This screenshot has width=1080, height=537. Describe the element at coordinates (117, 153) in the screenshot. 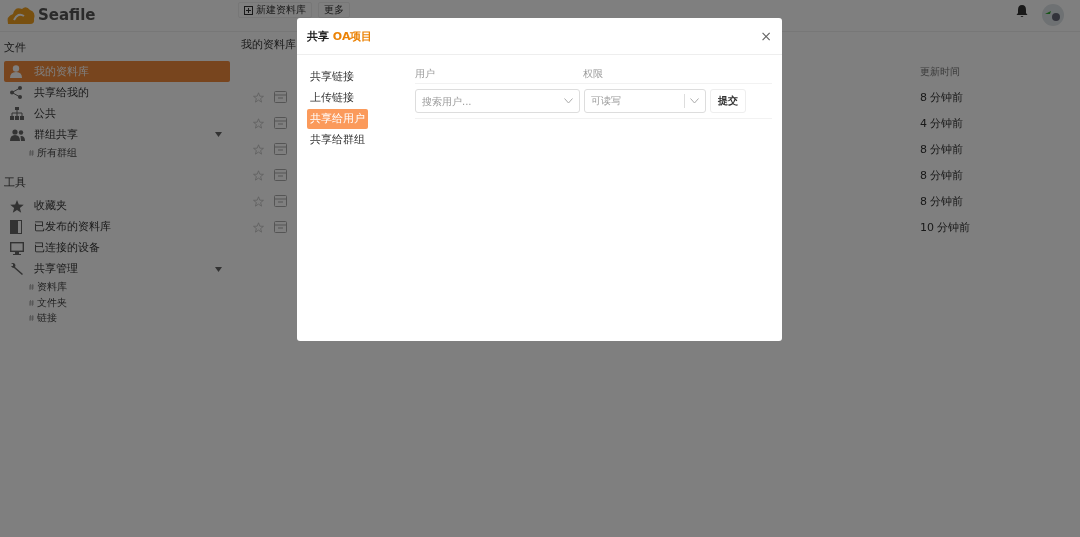

I see `sidebar-subitem: 所有群组` at that location.